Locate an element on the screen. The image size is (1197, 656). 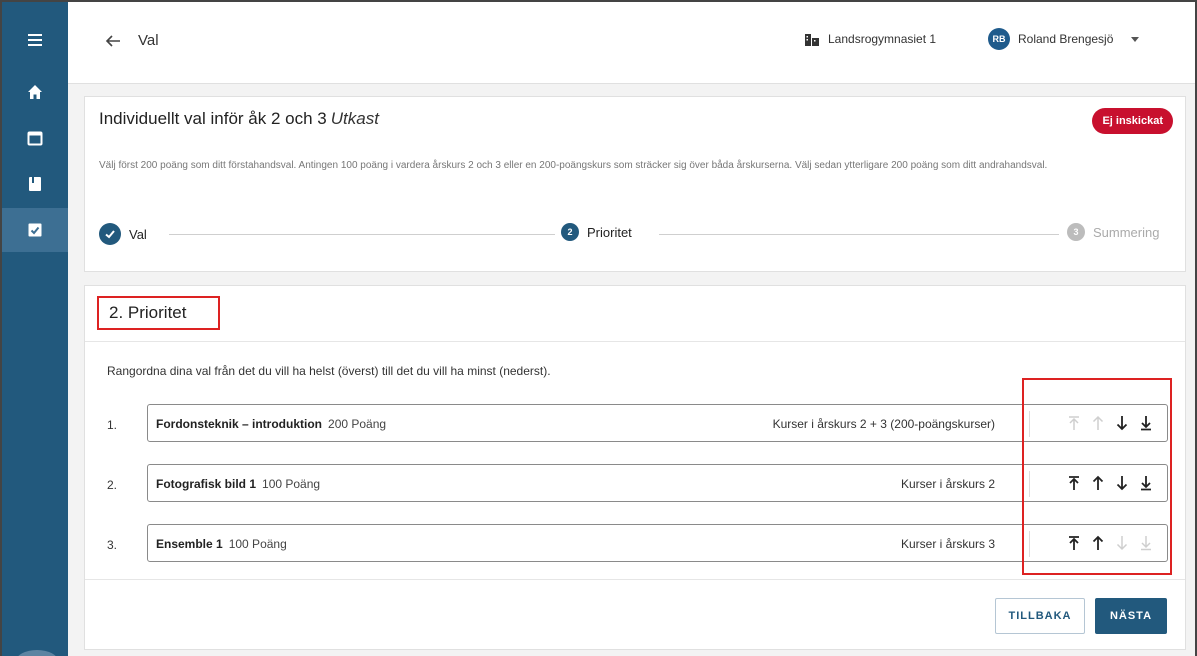
step-label: Prioritet is located at coordinates (609, 232).